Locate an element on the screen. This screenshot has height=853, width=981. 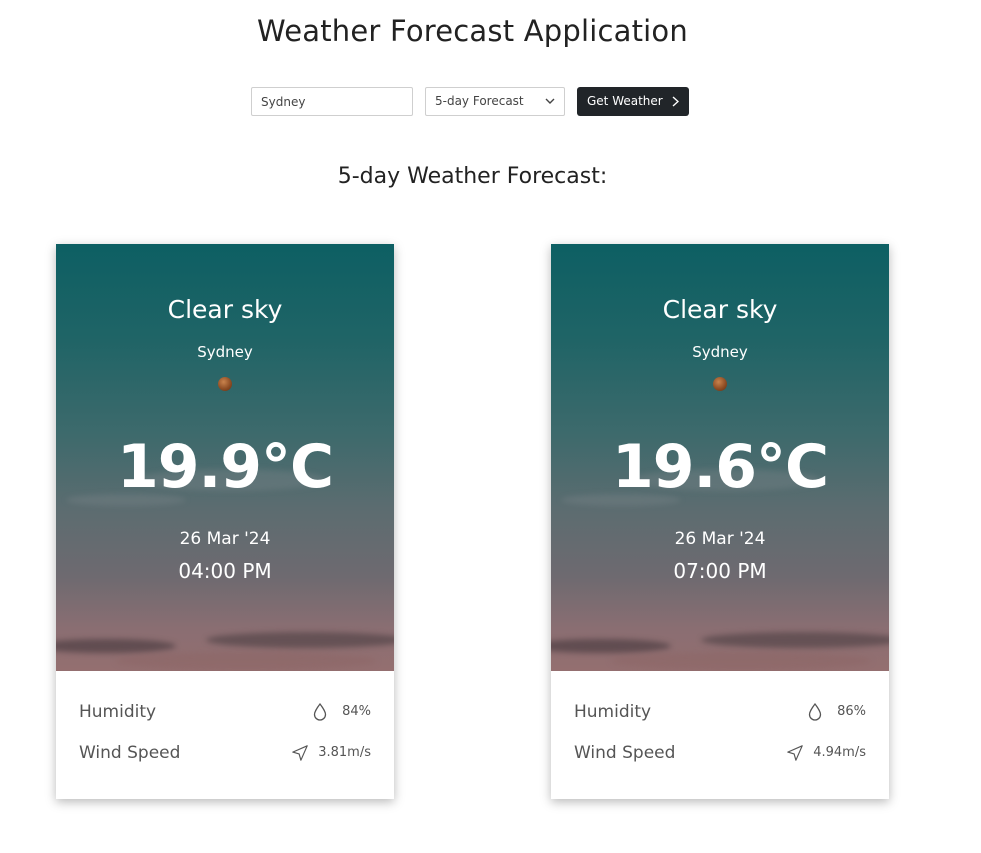
forecast-time: 04:00 PM is located at coordinates (225, 571).